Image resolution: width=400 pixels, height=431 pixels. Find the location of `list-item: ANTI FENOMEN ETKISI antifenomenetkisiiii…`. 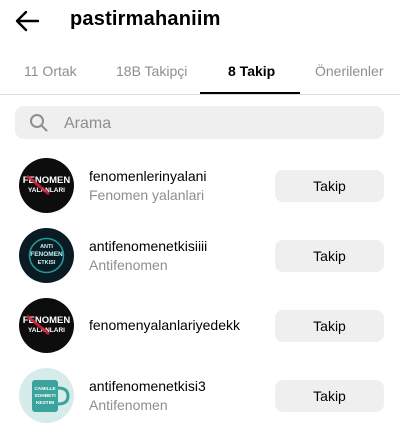

list-item: ANTI FENOMEN ETKISI antifenomenetkisiiii… is located at coordinates (200, 256).